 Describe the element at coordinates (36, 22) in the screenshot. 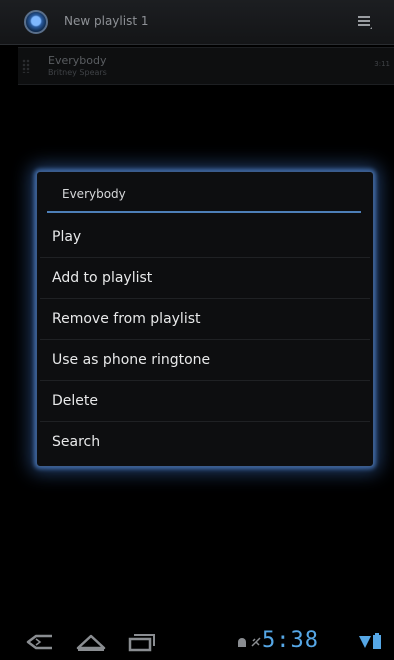

I see `music-app-icon` at that location.